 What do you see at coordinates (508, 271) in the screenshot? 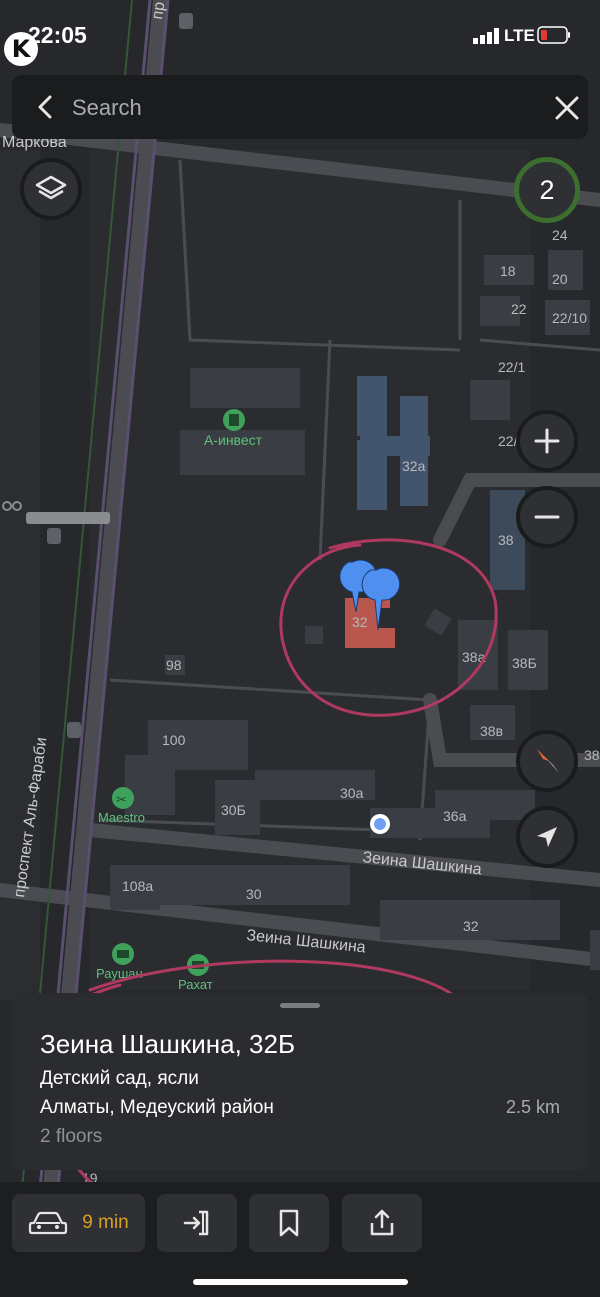
I see `building-label: 18` at bounding box center [508, 271].